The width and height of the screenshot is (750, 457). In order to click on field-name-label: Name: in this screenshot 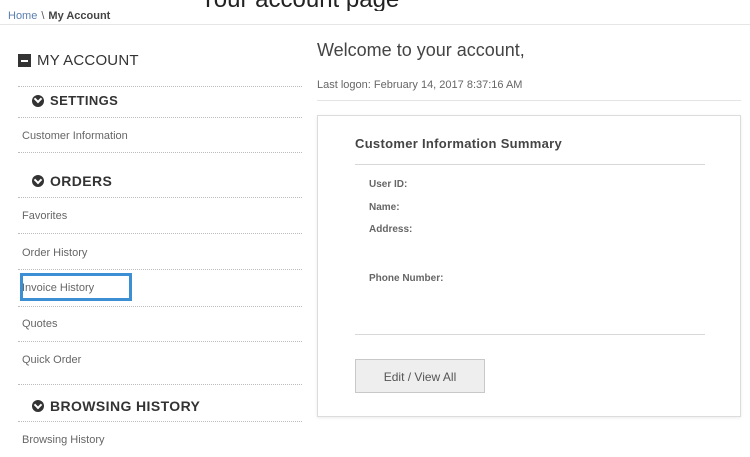, I will do `click(384, 207)`.